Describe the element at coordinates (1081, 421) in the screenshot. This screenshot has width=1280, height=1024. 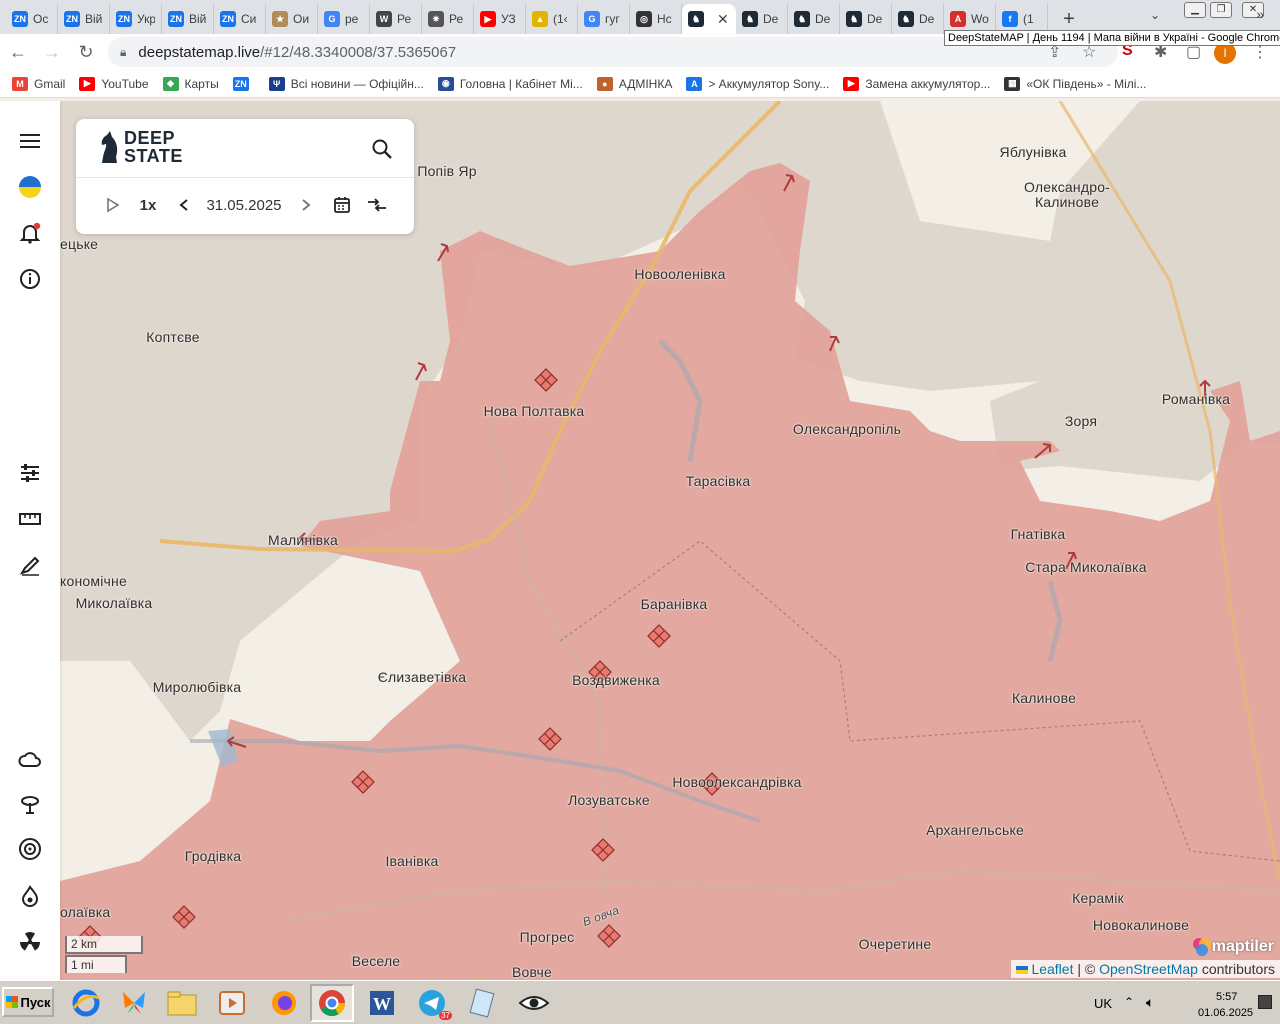
I see `place-label: Зоря` at that location.